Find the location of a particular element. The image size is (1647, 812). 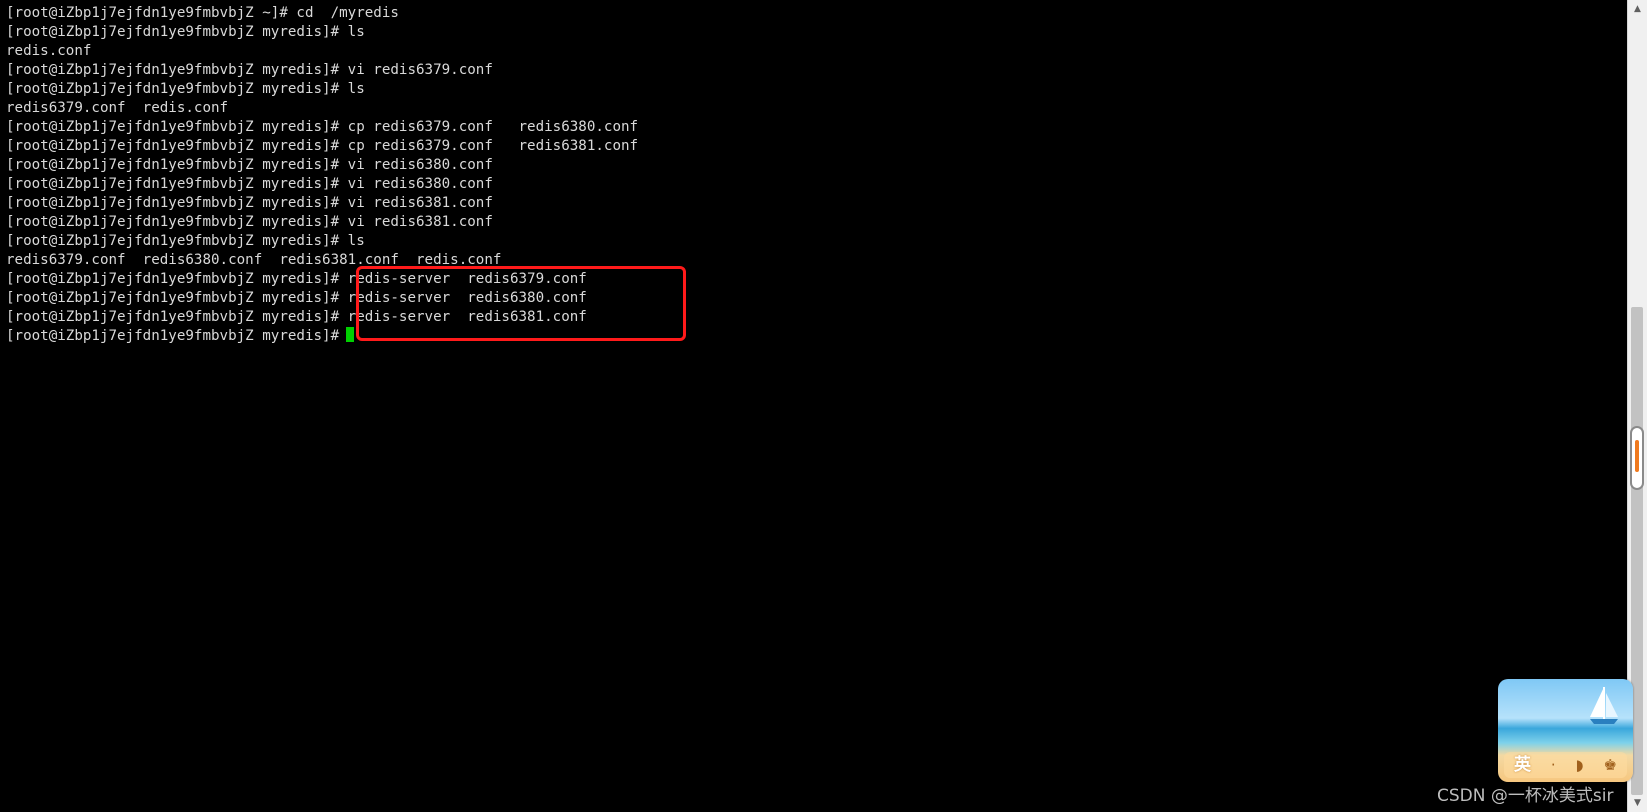

triangle-down-icon: ▼ is located at coordinates (1637, 803).